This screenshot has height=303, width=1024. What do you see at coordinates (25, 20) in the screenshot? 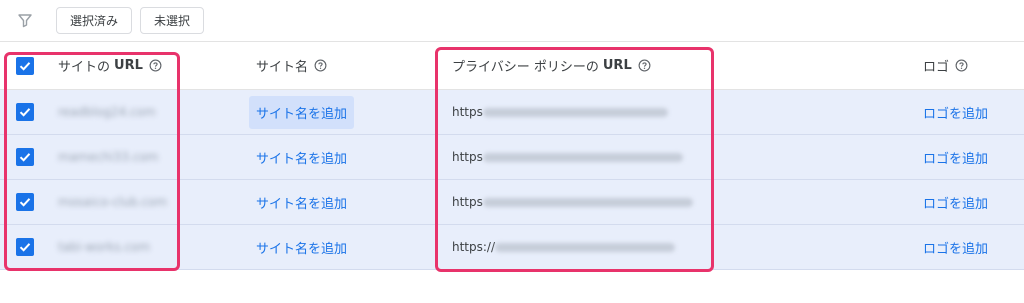
I see `filter-icon` at bounding box center [25, 20].